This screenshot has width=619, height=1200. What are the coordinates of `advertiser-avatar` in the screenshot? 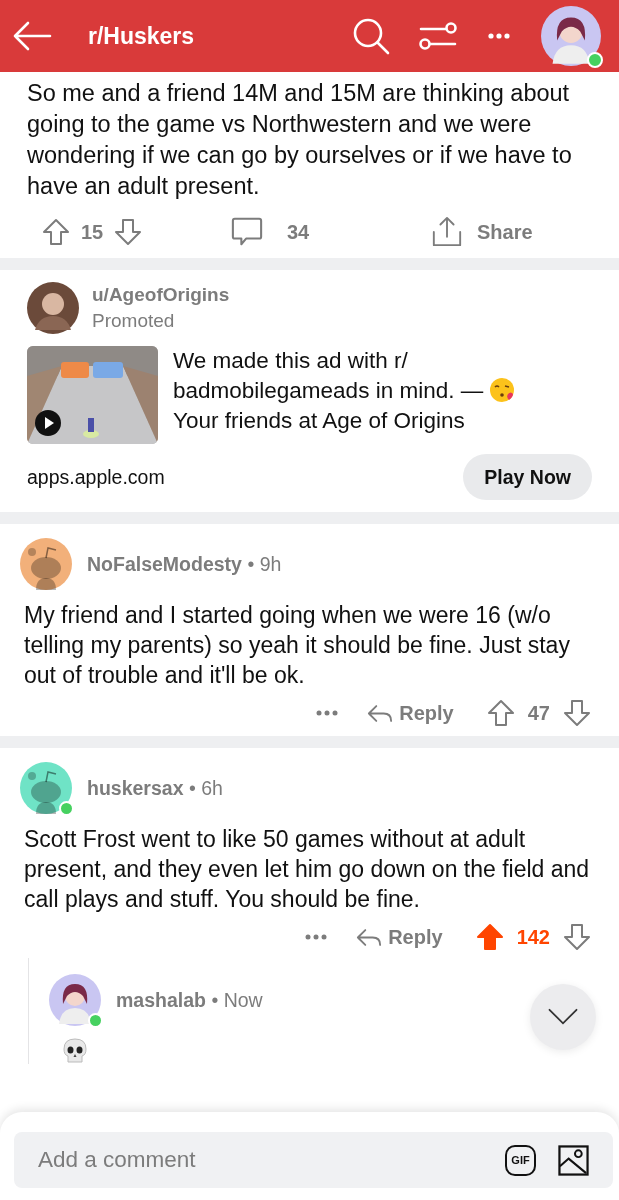 It's located at (53, 308).